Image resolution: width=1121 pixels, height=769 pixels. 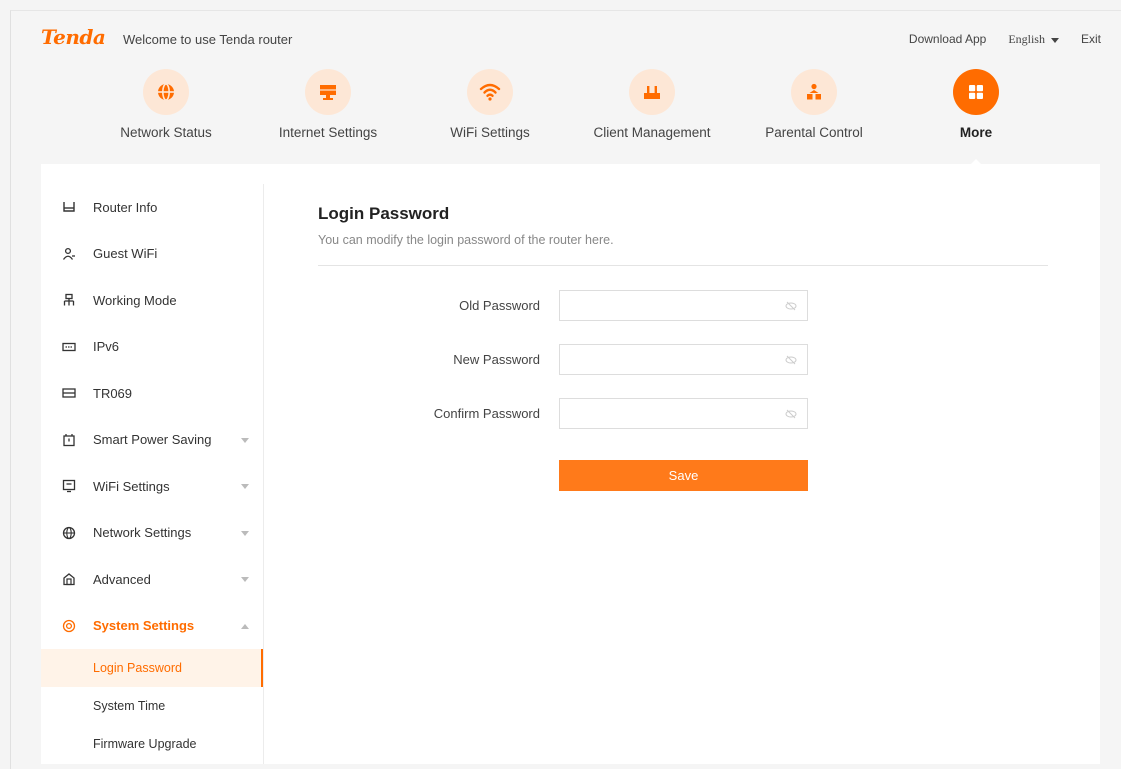 What do you see at coordinates (152, 668) in the screenshot?
I see `sidebar-subitem-login-password: Login Password` at bounding box center [152, 668].